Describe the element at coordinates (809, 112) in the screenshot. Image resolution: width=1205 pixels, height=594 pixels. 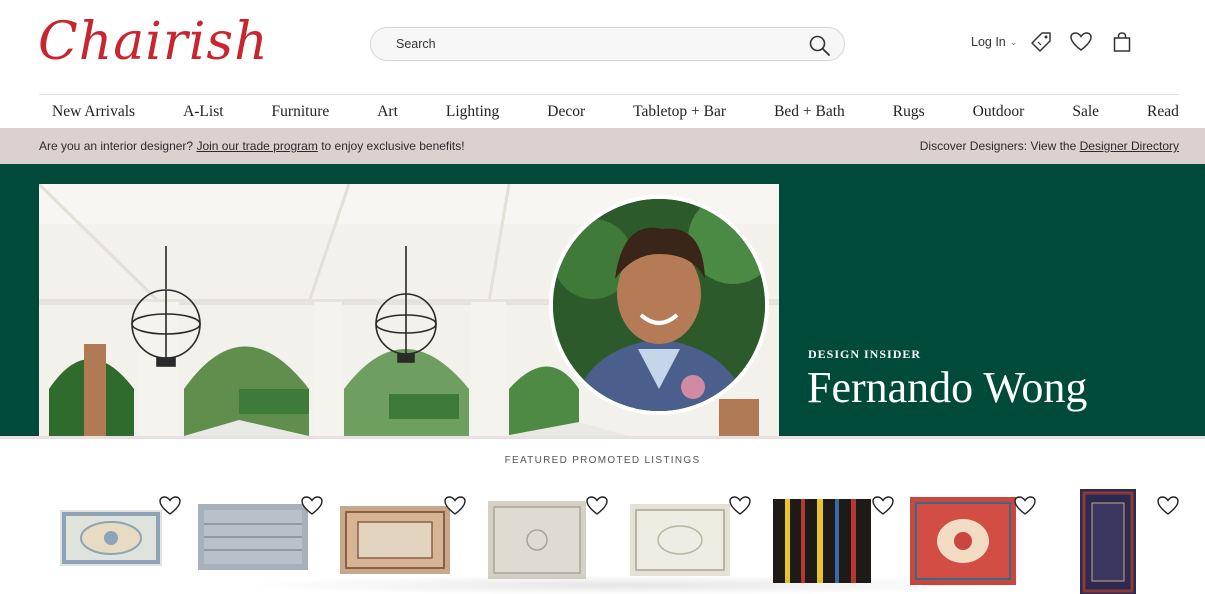
I see `nav-item-bed-bath: Bed + Bath` at that location.